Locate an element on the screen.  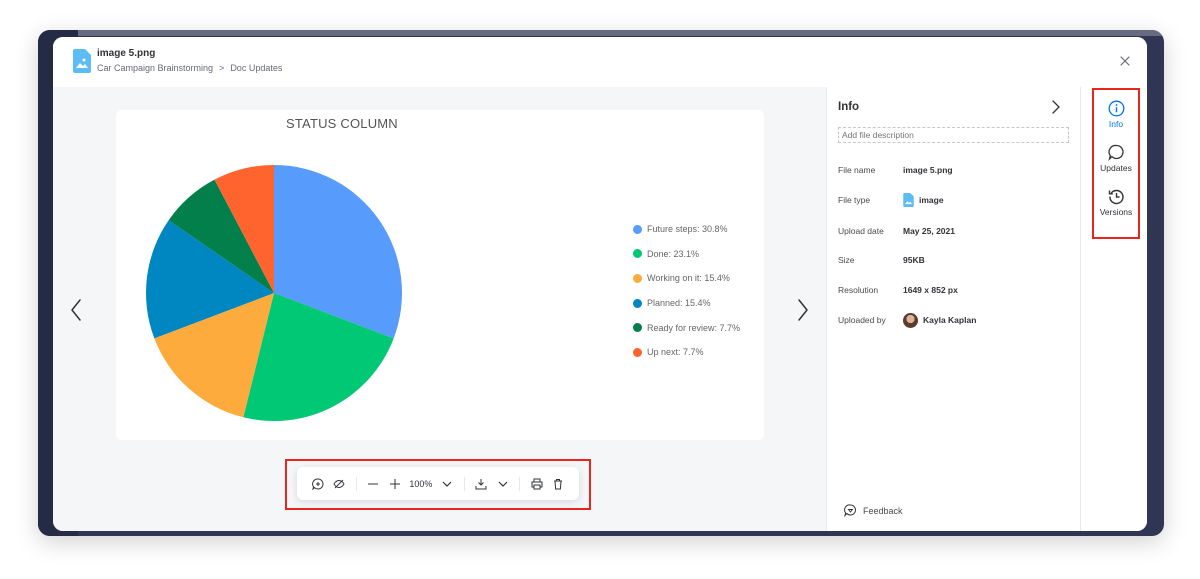
zoom-in-button is located at coordinates (394, 484).